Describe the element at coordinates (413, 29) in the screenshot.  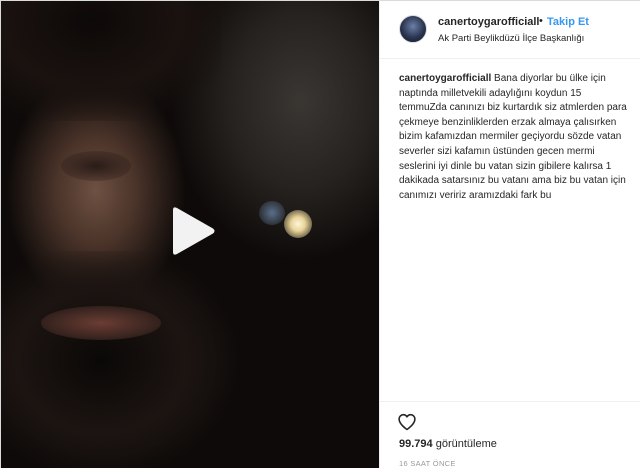
I see `avatar` at that location.